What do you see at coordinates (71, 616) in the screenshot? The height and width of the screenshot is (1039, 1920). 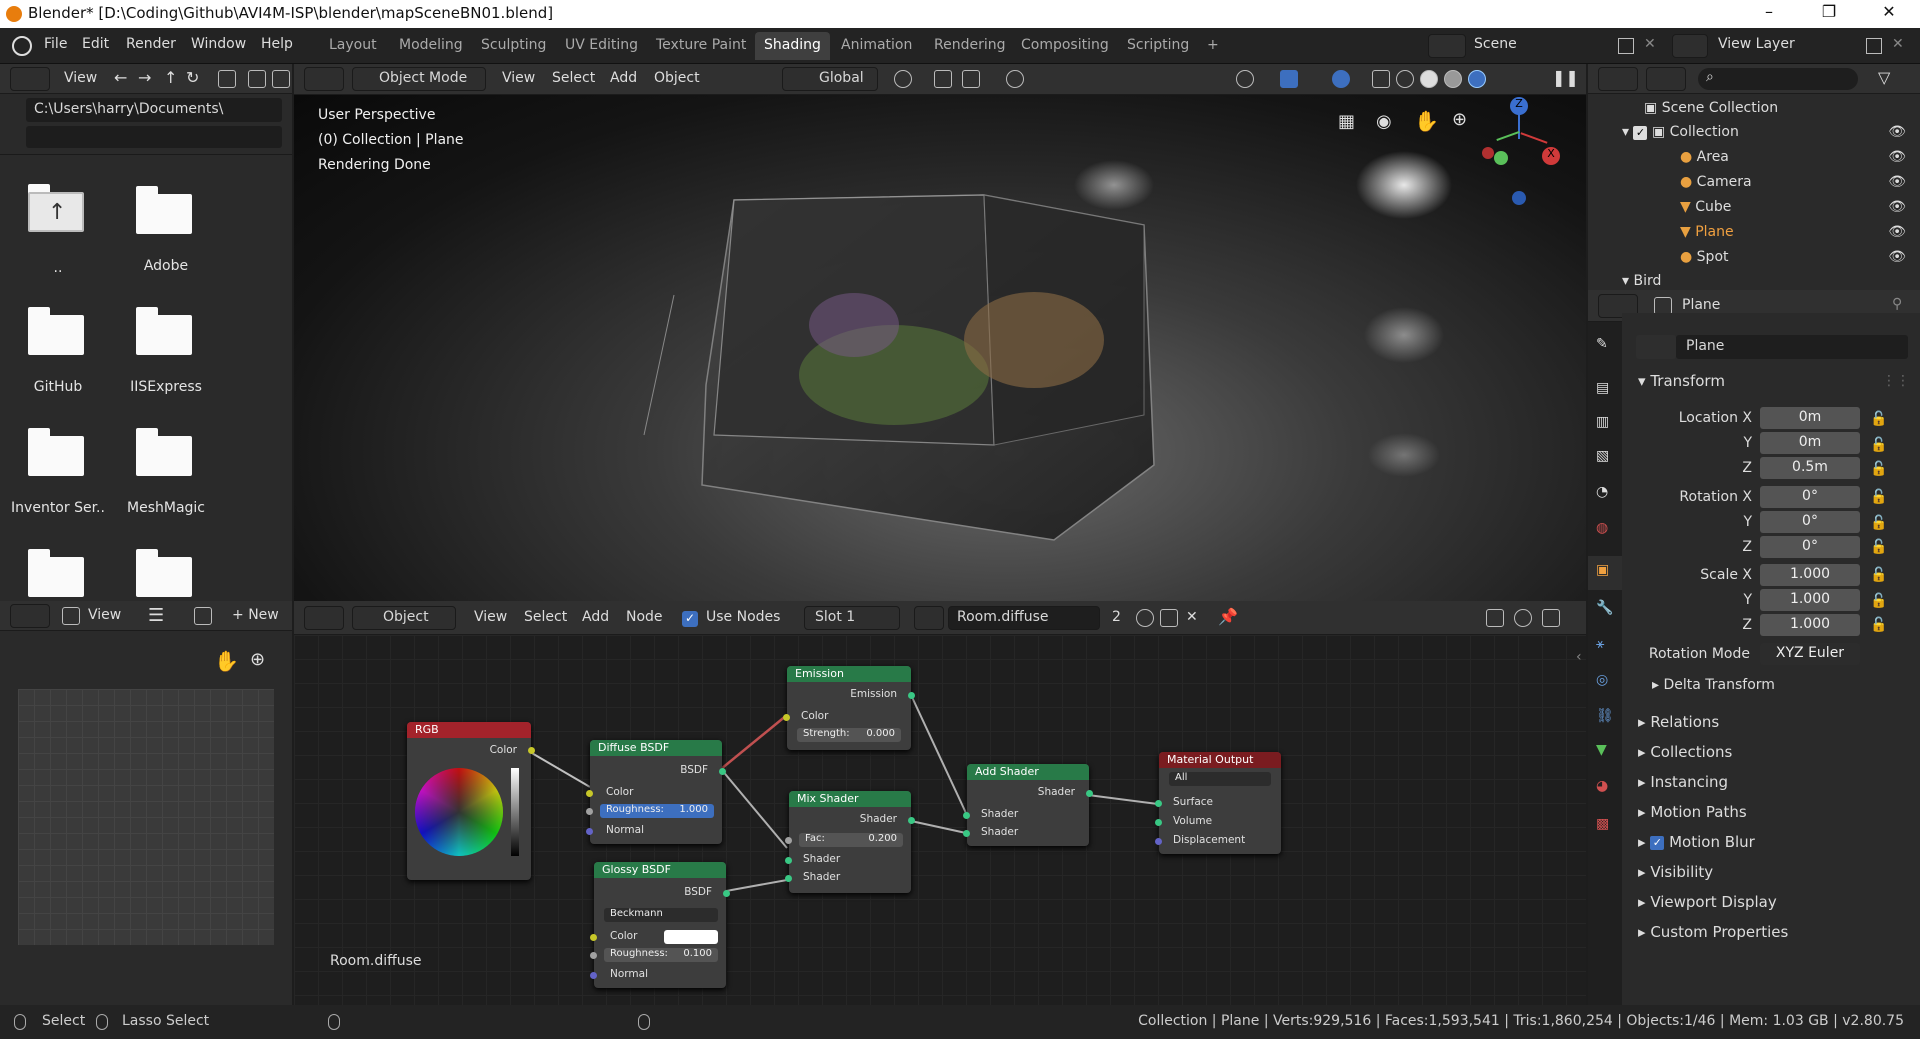 I see `view-mode-icon` at bounding box center [71, 616].